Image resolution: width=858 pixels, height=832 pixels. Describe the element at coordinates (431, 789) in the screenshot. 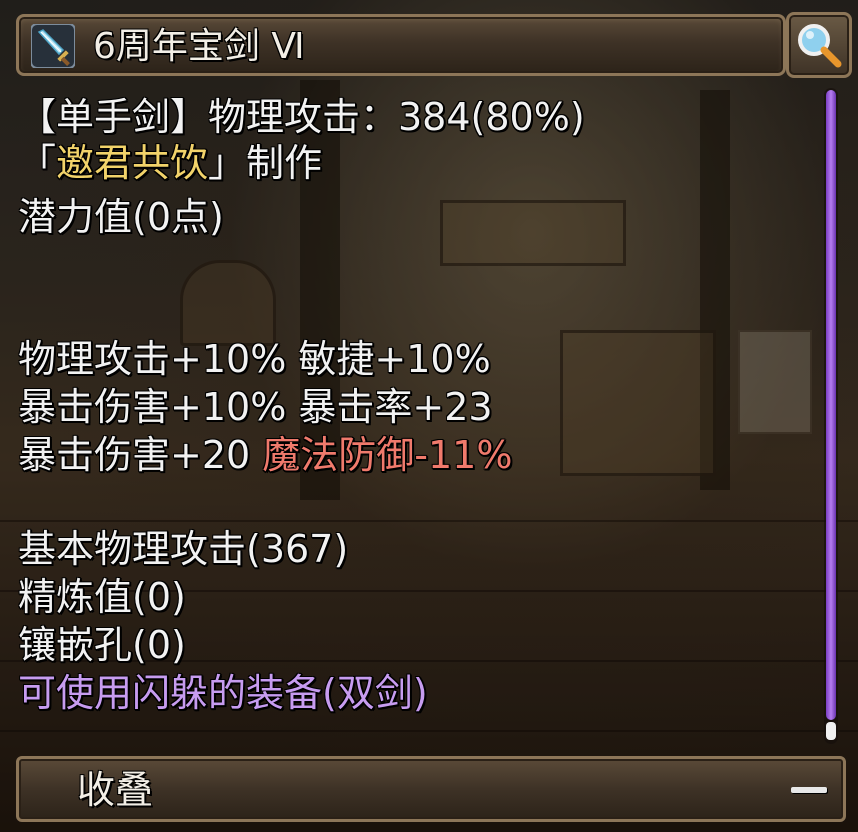

I see `collapse-bar: 收叠` at that location.